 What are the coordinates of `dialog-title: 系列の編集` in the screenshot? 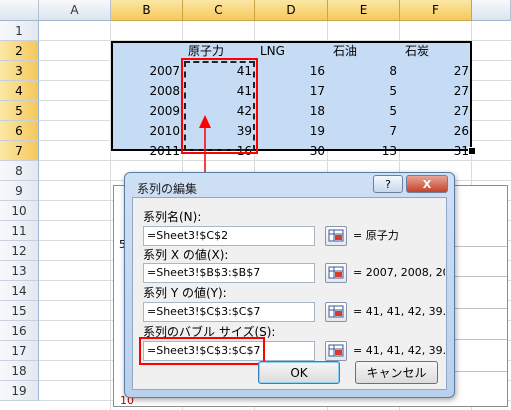 It's located at (167, 189).